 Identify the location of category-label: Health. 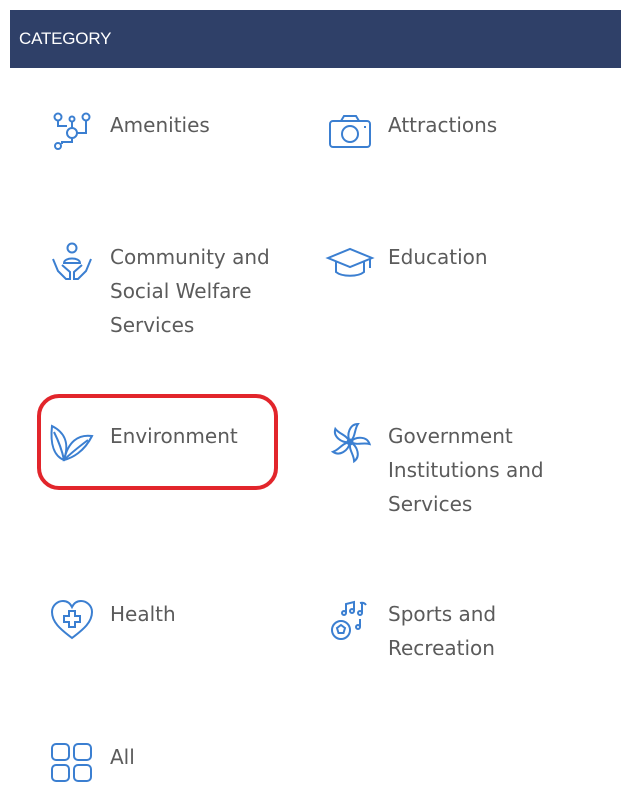
(143, 614).